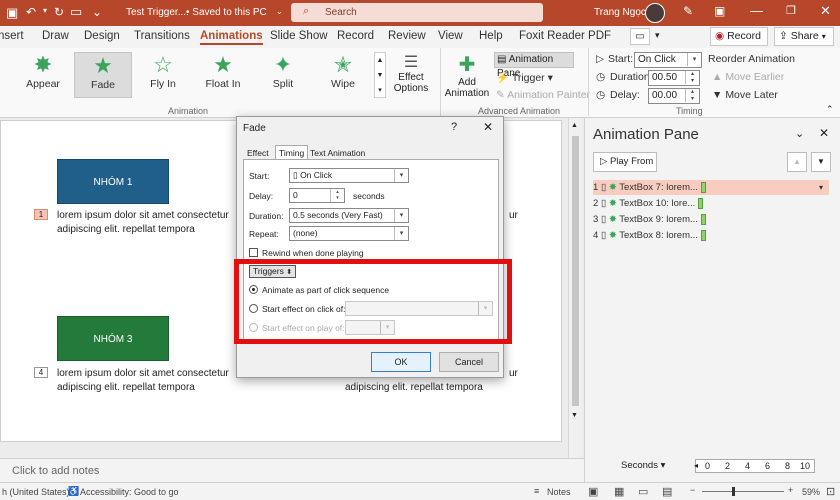  I want to click on item-dropdown-icon: ▾, so click(821, 187).